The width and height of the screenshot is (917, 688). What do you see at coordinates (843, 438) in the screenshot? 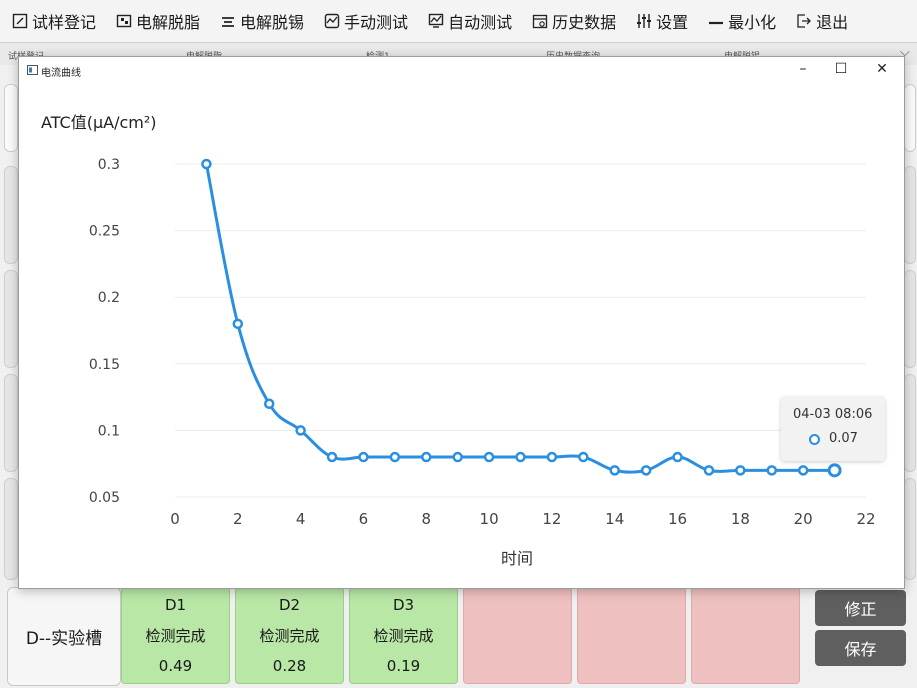
I see `tooltip-value: 0.07` at bounding box center [843, 438].